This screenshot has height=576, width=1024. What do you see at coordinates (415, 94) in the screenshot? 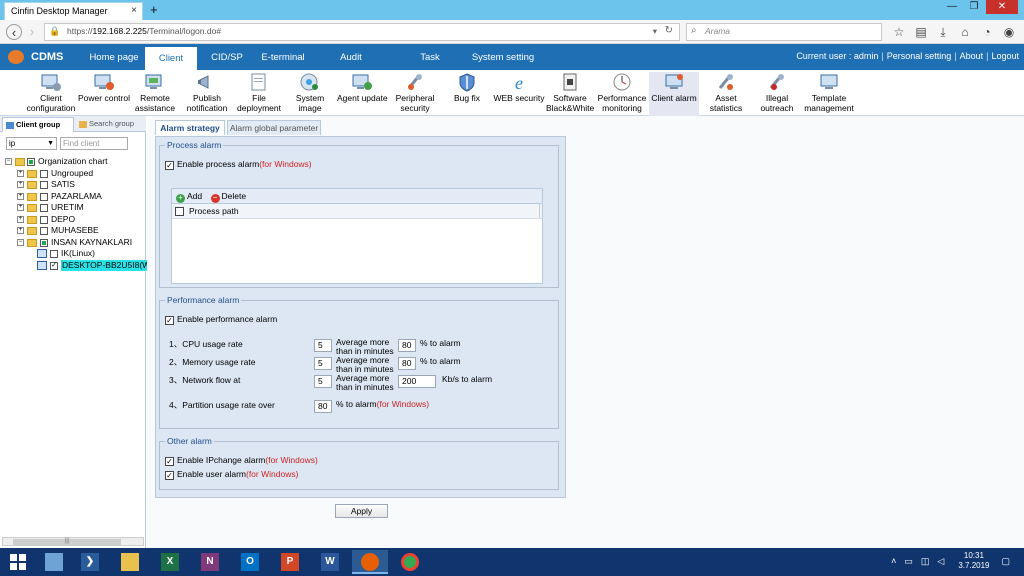
I see `tool-peripheral-security: Peripheral security` at bounding box center [415, 94].